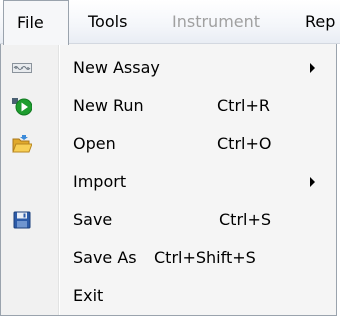 The image size is (340, 316). What do you see at coordinates (322, 22) in the screenshot?
I see `menu-reports: Rep` at bounding box center [322, 22].